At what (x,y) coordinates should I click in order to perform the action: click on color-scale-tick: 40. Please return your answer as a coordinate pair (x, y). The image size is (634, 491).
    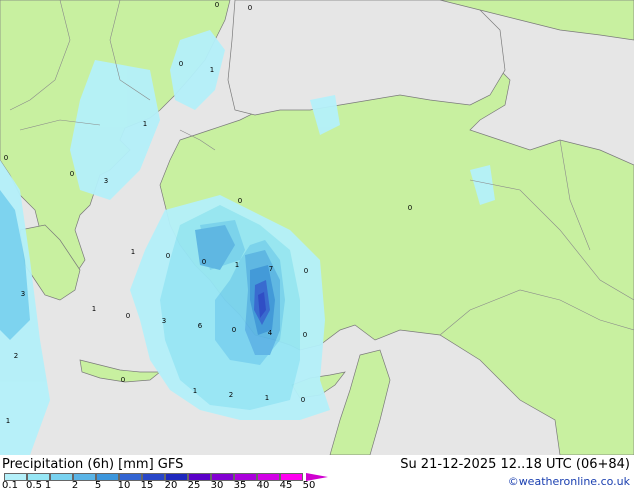
    Looking at the image, I should click on (263, 485).